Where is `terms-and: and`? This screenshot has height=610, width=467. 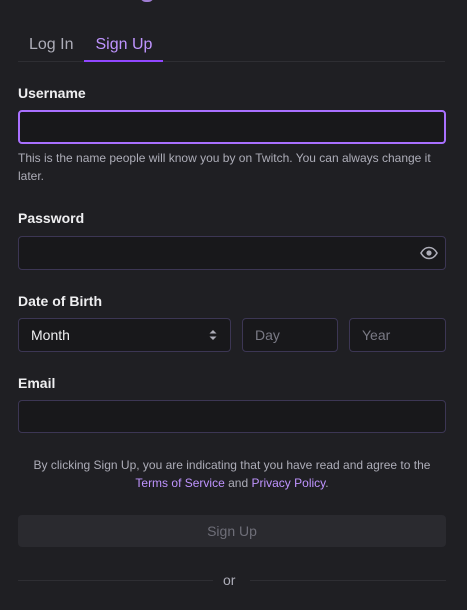 terms-and: and is located at coordinates (238, 483).